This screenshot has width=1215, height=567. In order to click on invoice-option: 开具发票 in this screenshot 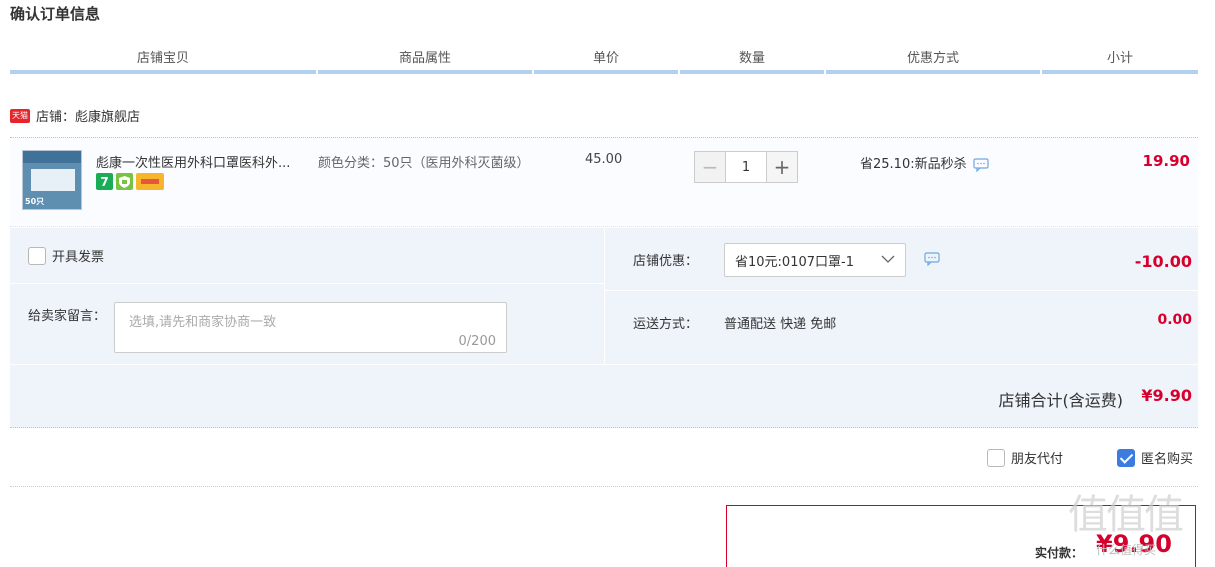, I will do `click(66, 255)`.